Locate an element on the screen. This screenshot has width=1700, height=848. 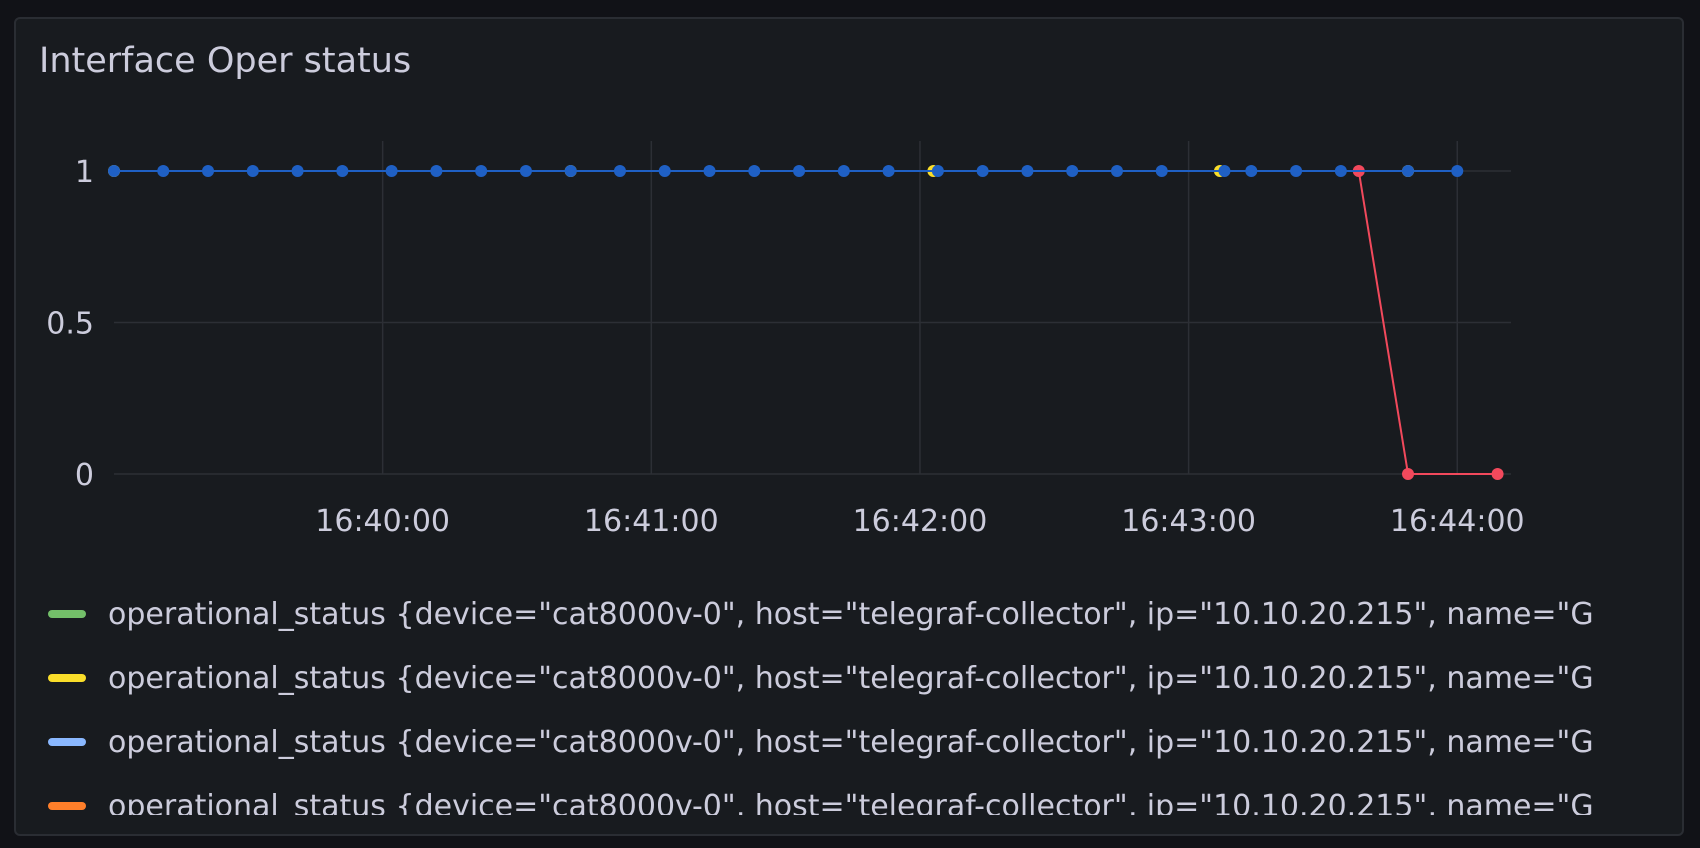
x-axis: 16:40:00 16:41:00 16:42:00 16:43:00 16:44:00 is located at coordinates (919, 521).